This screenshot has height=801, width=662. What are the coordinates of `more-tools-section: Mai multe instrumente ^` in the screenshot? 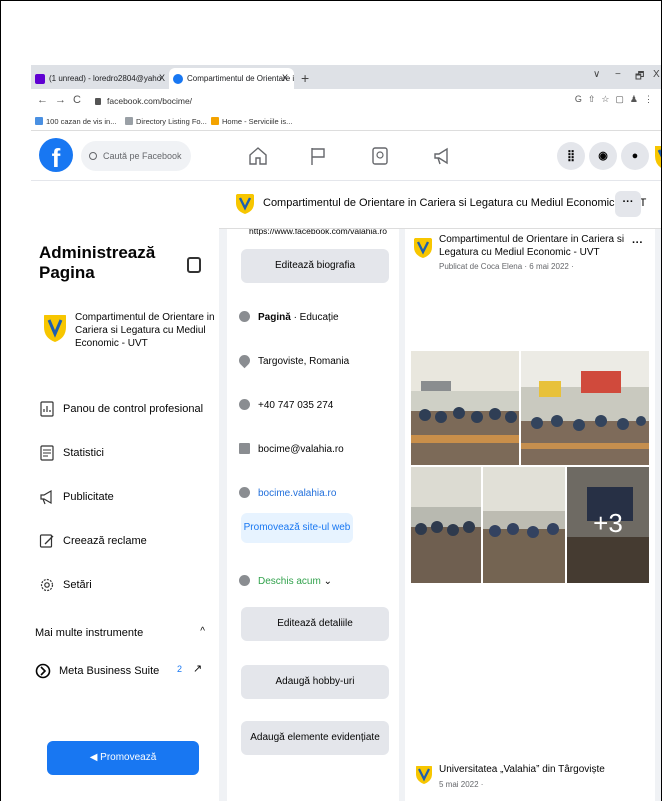 It's located at (125, 632).